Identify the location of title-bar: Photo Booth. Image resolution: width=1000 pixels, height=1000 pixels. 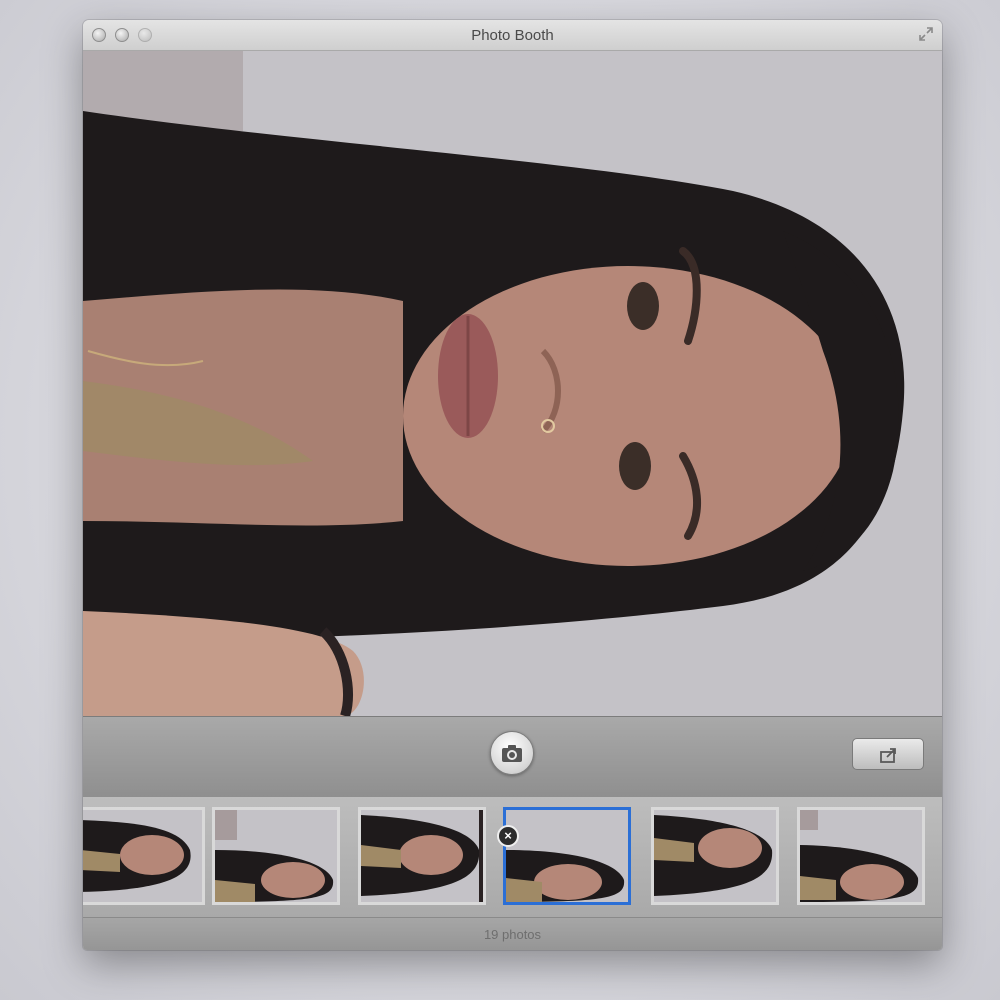
(512, 35).